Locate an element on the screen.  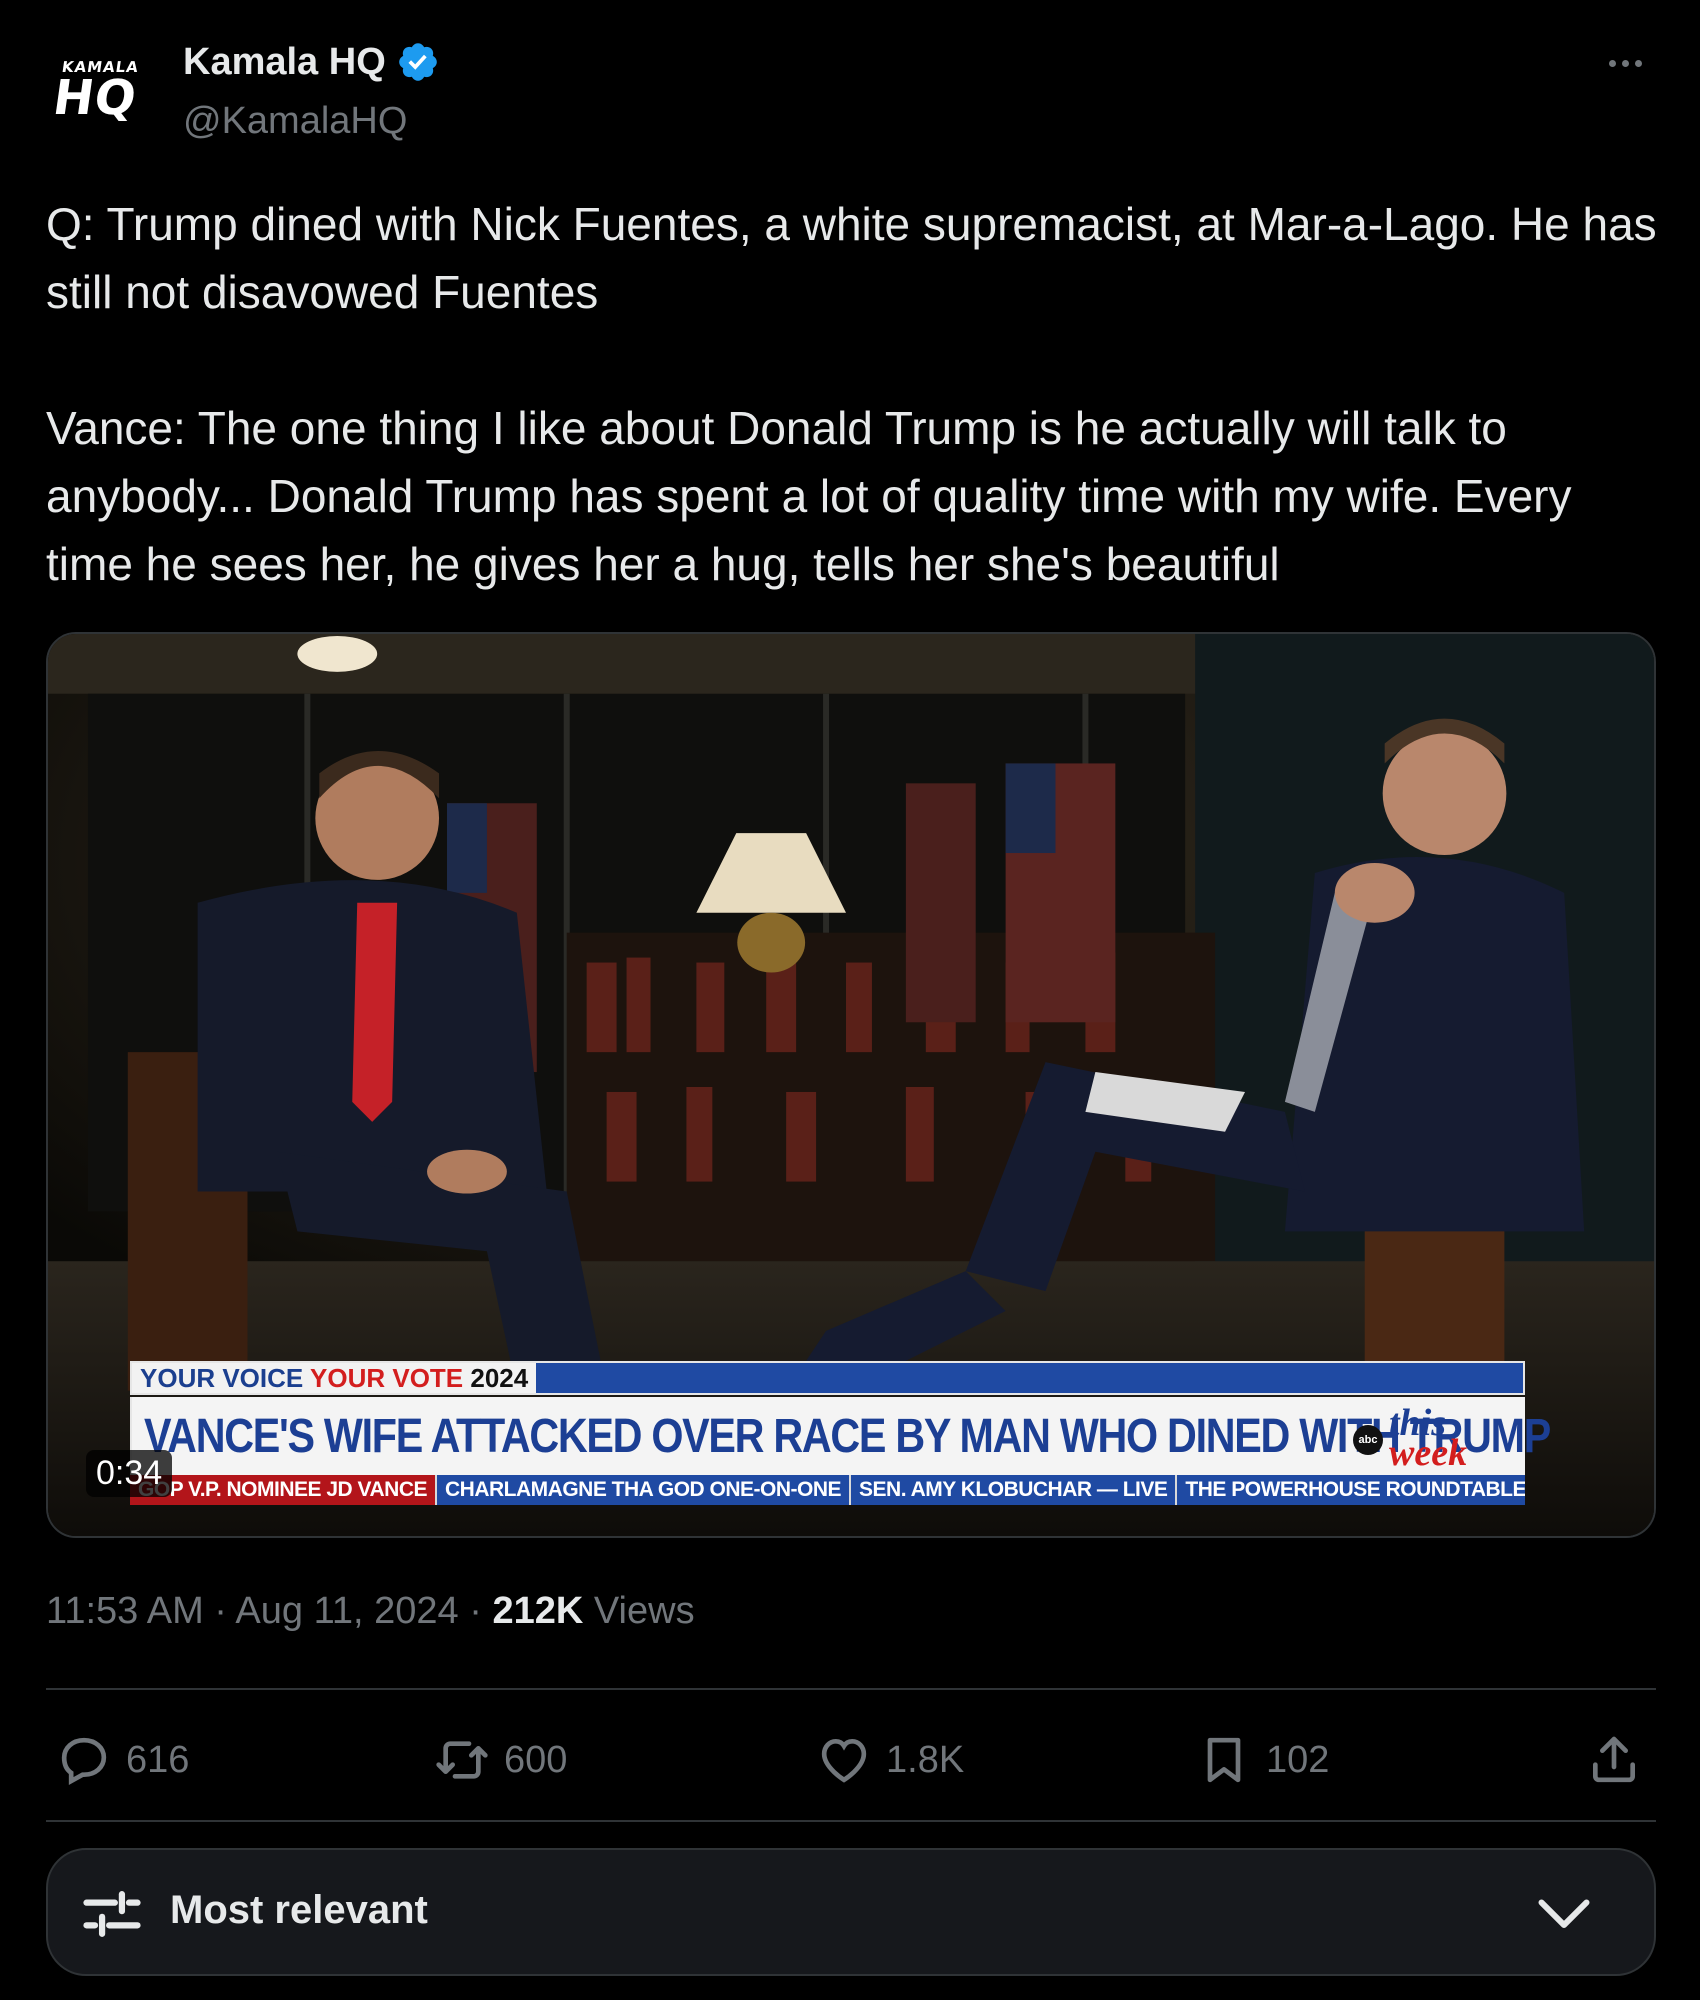
abc-logo-icon: abc is located at coordinates (1368, 1440).